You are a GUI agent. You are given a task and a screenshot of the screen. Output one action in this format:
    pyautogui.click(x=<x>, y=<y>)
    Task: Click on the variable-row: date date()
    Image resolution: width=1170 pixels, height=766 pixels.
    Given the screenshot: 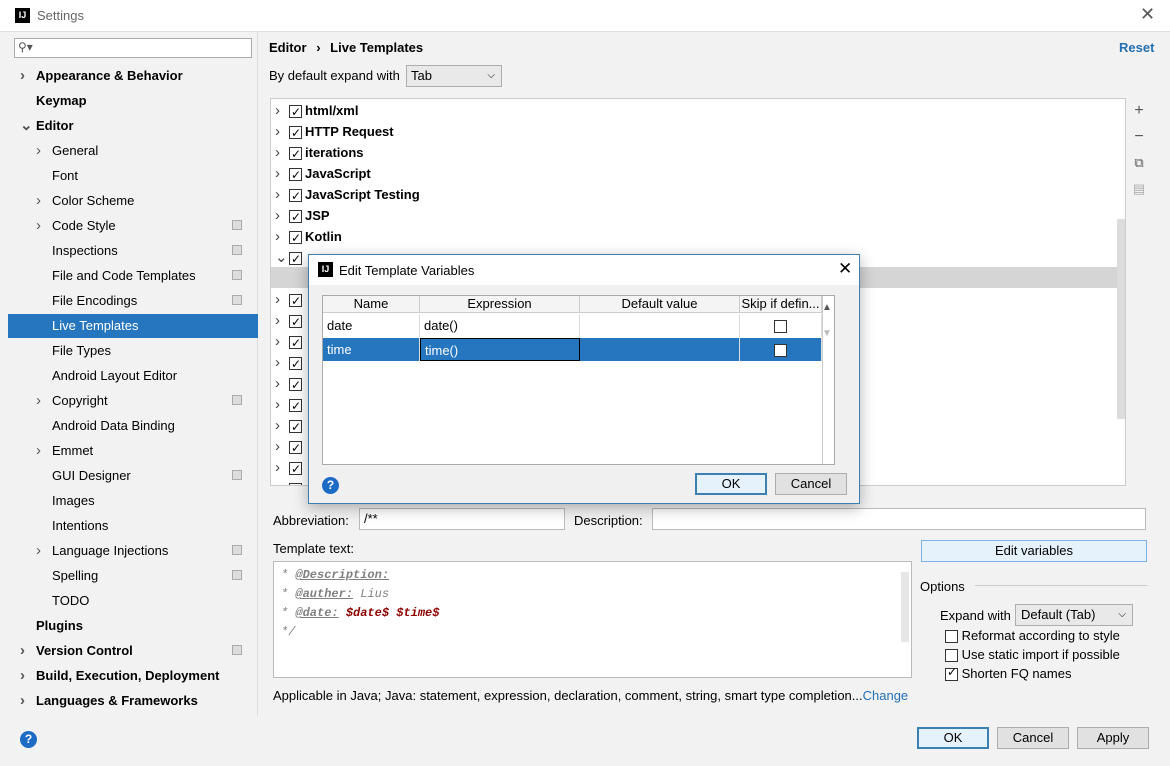 What is the action you would take?
    pyautogui.click(x=572, y=325)
    